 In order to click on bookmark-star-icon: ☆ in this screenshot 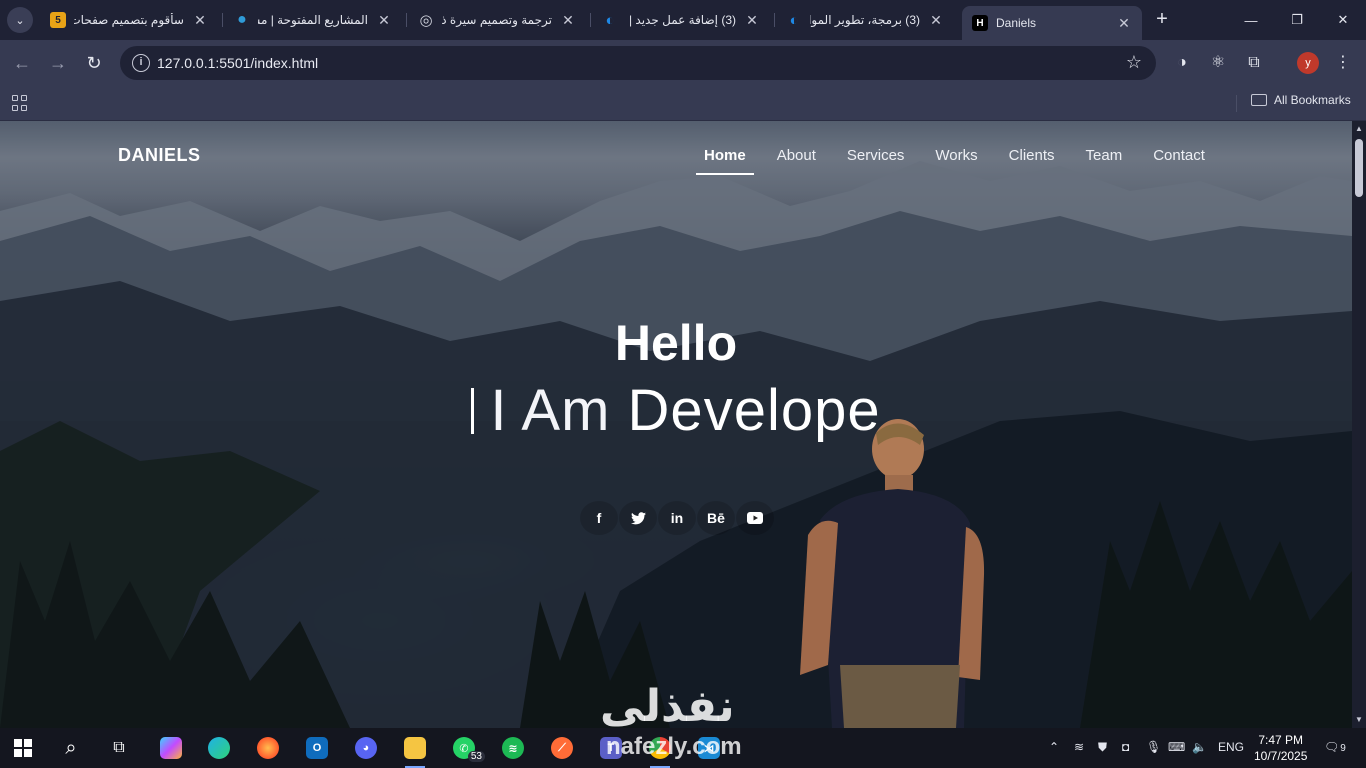, I will do `click(1134, 62)`.